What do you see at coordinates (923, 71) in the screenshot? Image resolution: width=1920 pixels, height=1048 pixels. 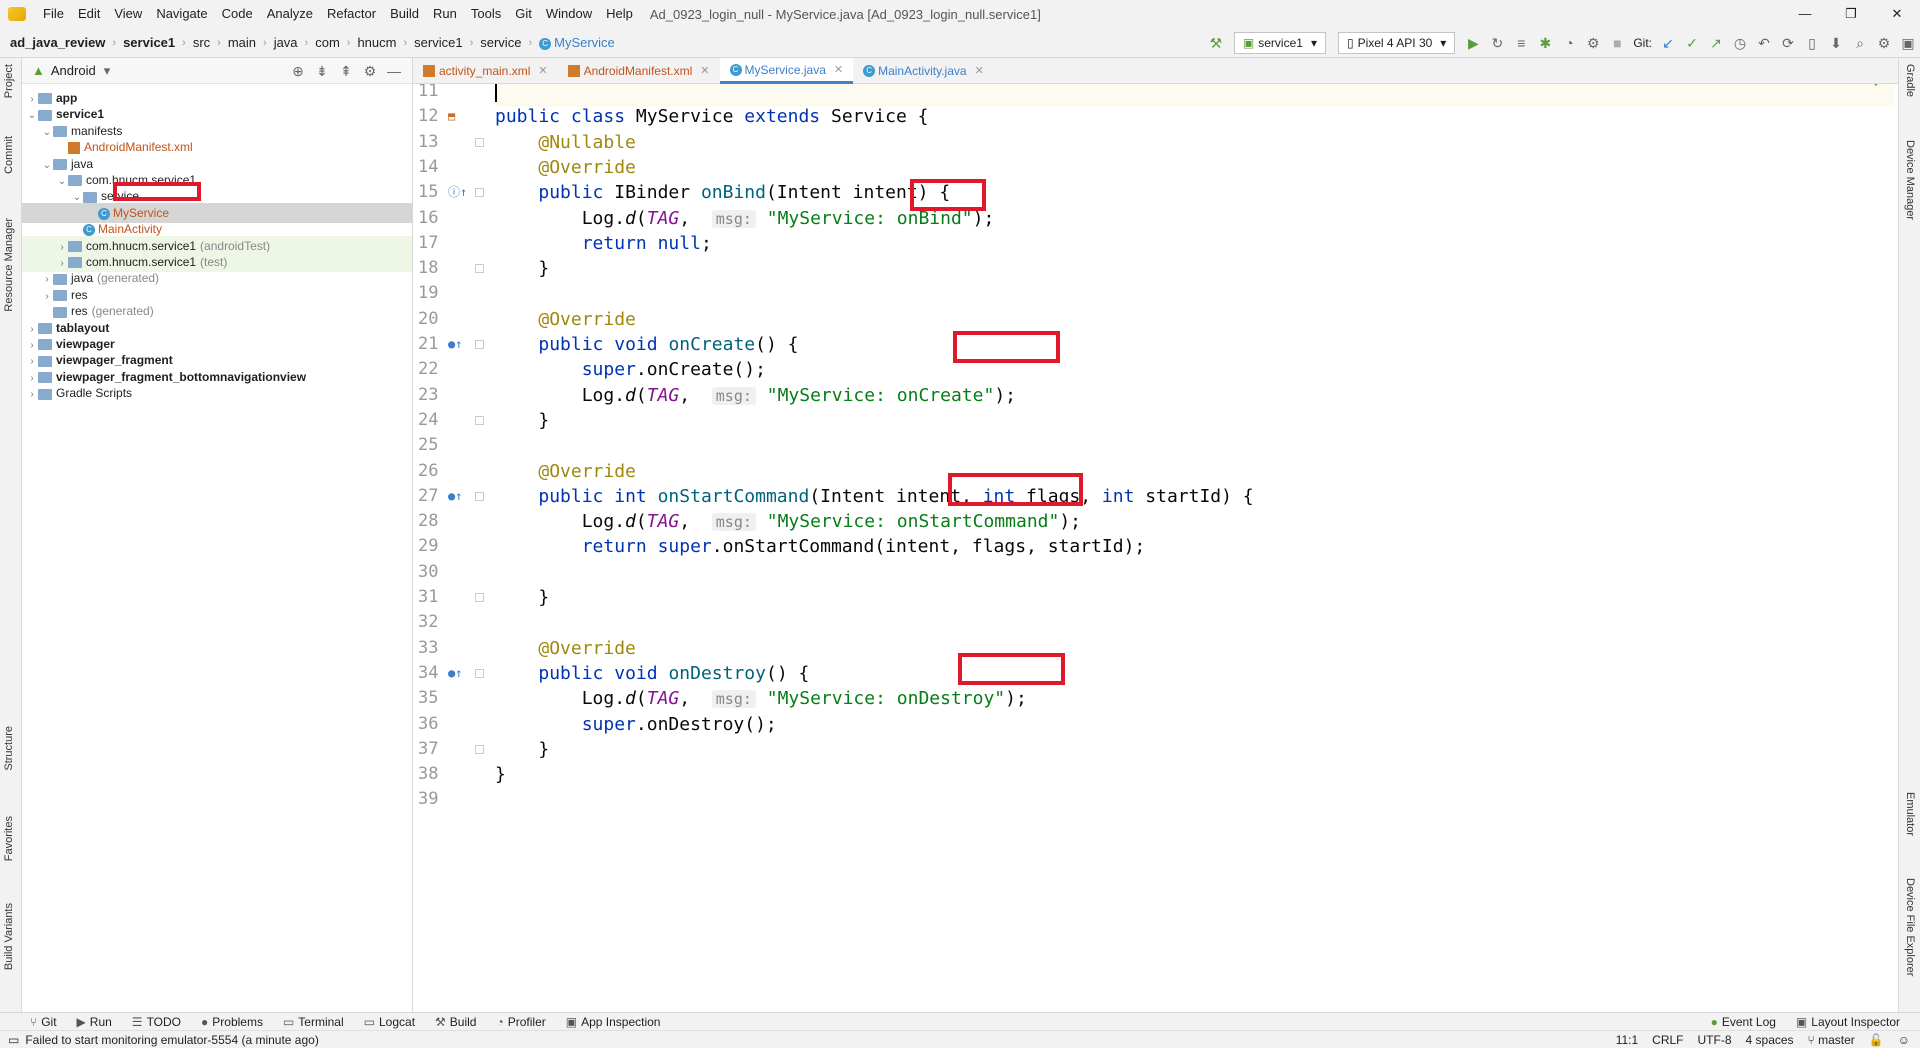 I see `tab-mainactivity-java: C MainActivity.java ✕` at bounding box center [923, 71].